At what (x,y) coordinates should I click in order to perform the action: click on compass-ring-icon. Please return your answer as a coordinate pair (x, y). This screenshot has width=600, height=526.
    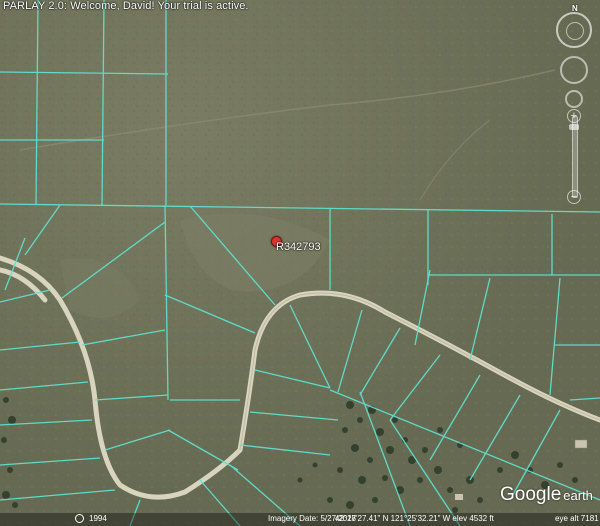
    Looking at the image, I should click on (574, 30).